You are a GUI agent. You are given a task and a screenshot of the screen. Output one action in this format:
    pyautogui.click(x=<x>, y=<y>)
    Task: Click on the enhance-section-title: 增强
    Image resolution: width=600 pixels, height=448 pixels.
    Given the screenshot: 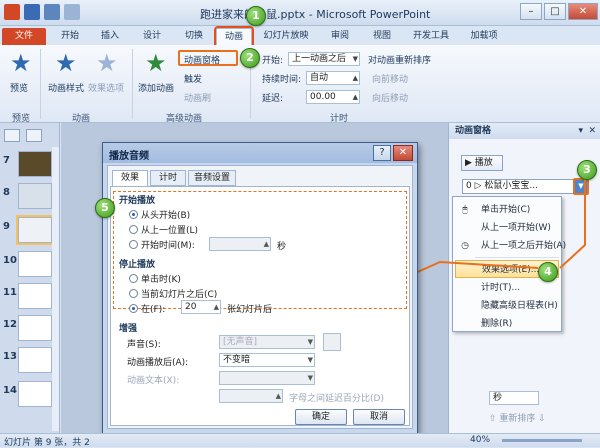 What is the action you would take?
    pyautogui.click(x=128, y=329)
    